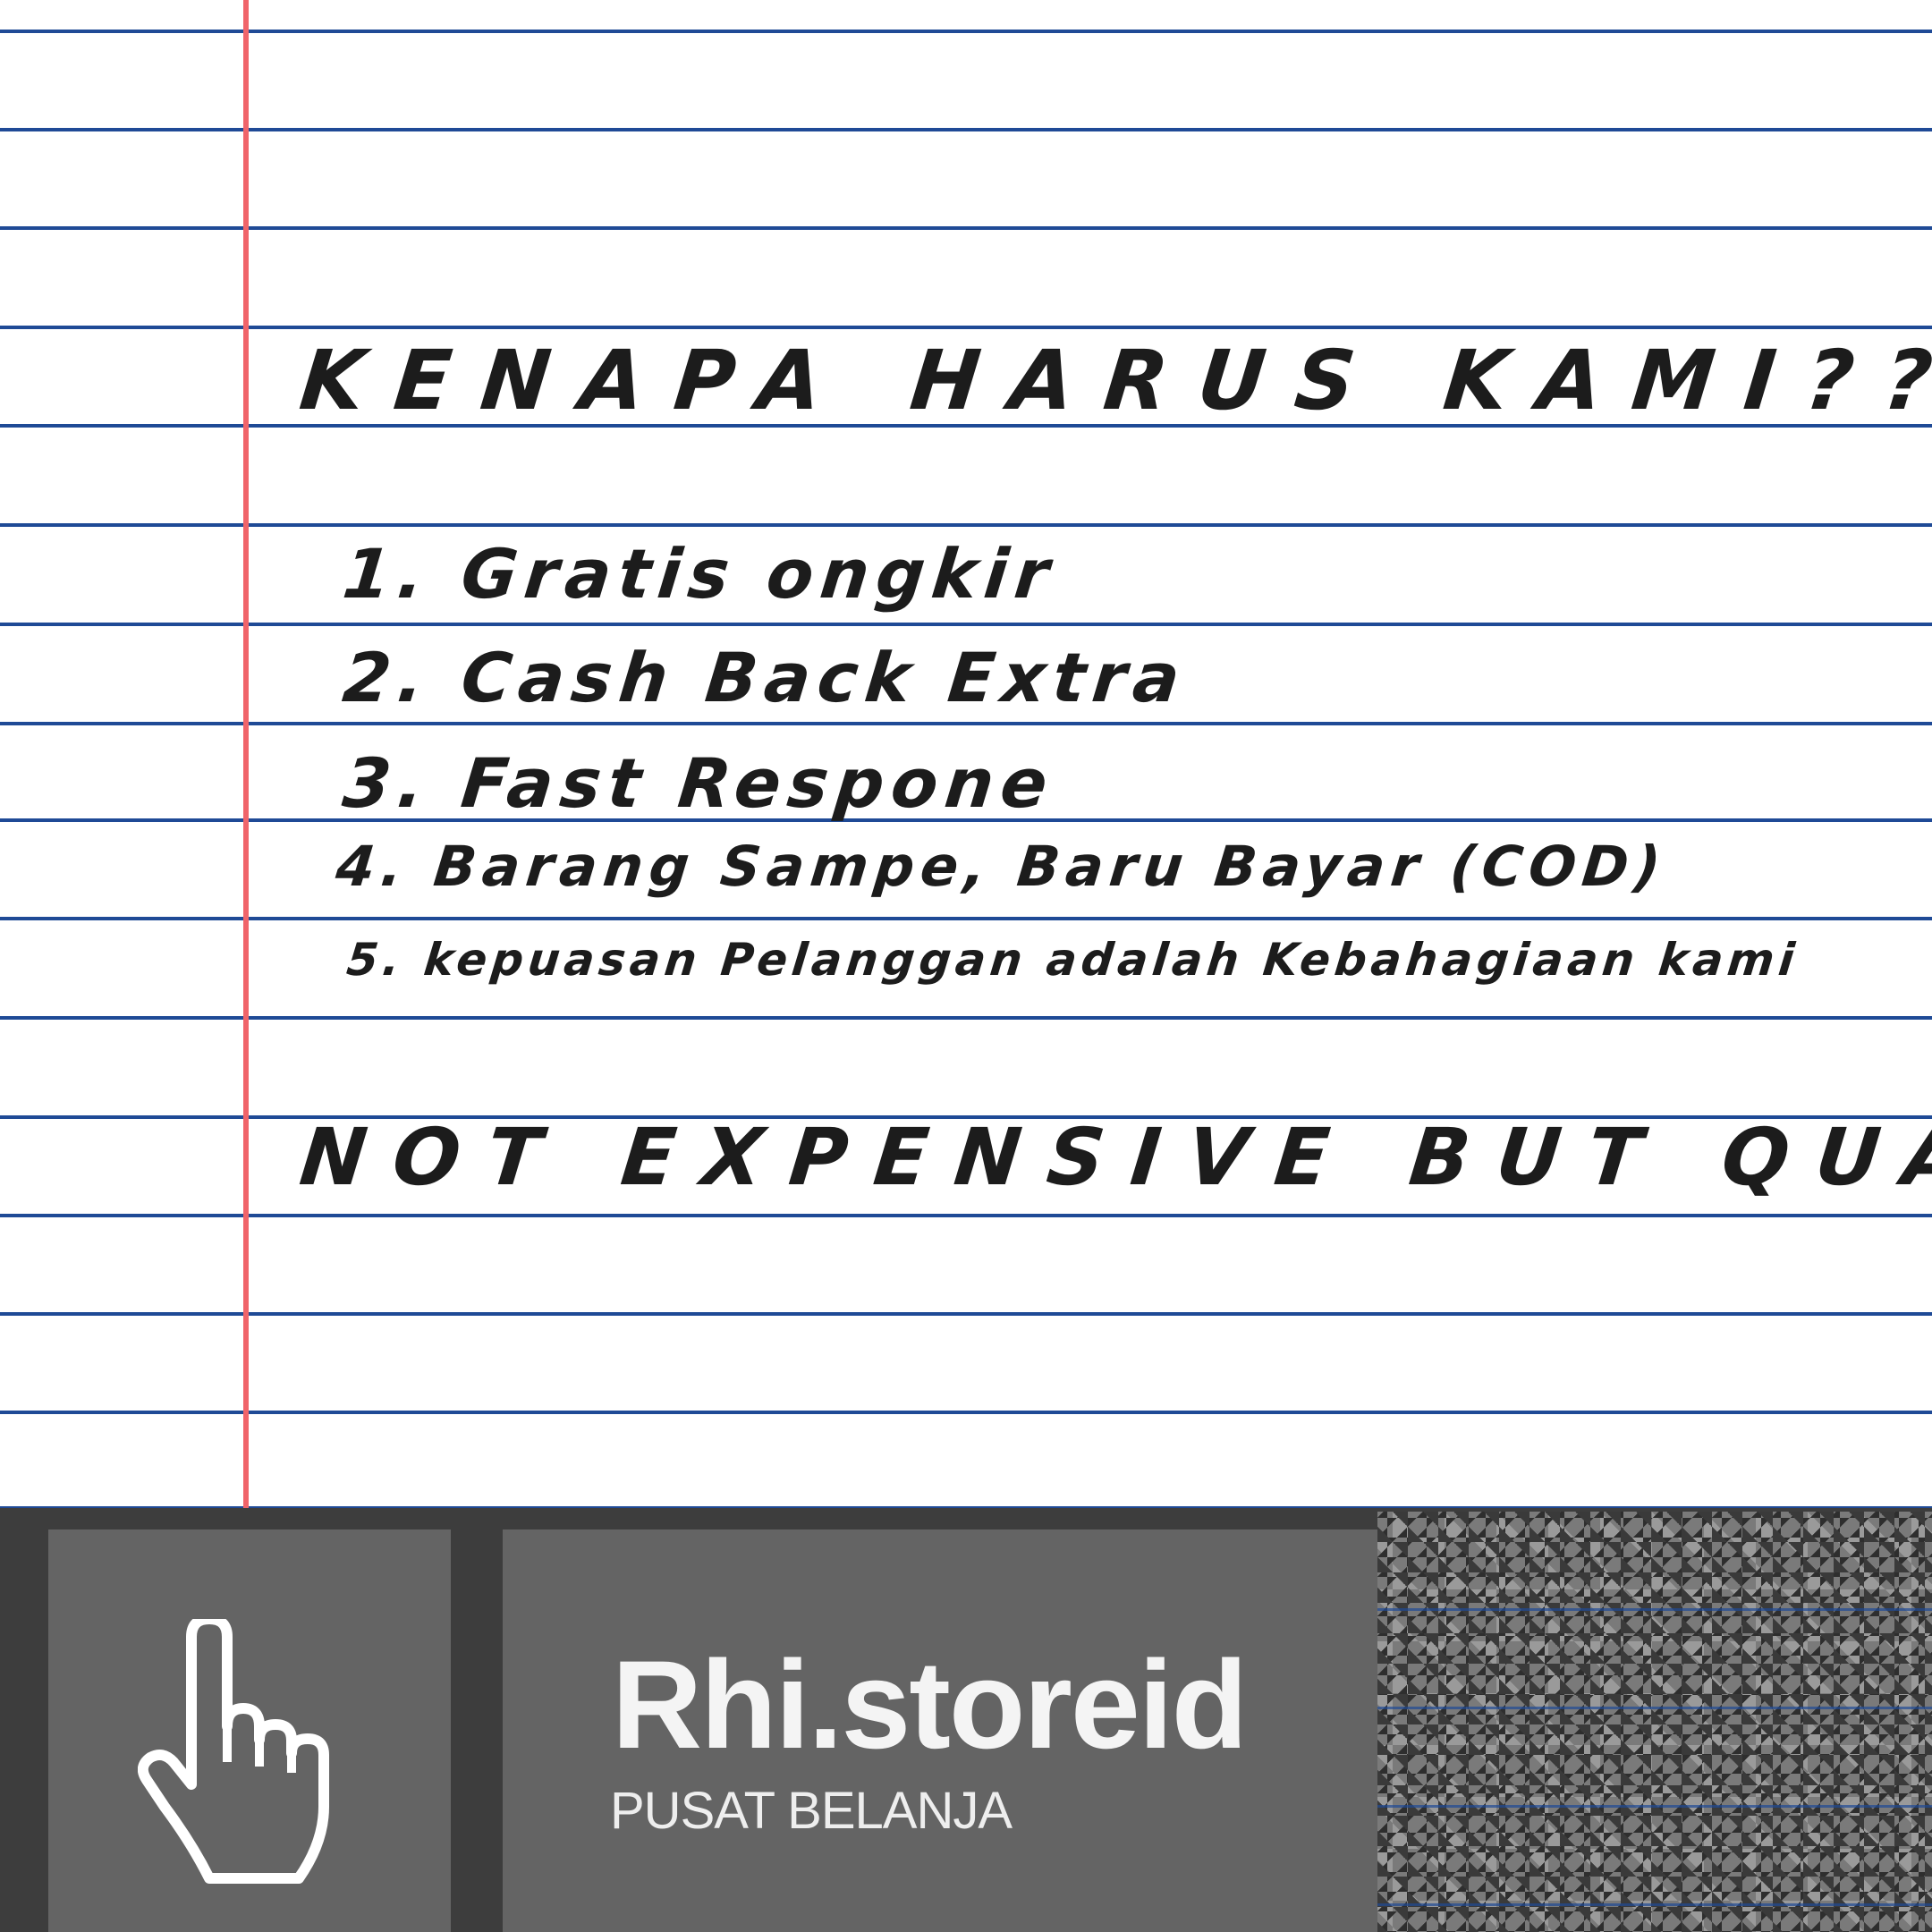 This screenshot has height=1932, width=1932. What do you see at coordinates (930, 1704) in the screenshot?
I see `store-name: Rhi.storeid` at bounding box center [930, 1704].